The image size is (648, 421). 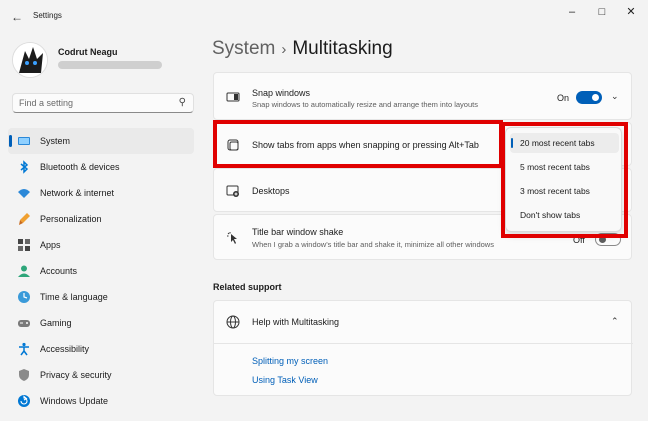 I want to click on minimize-button: –, so click(x=572, y=12).